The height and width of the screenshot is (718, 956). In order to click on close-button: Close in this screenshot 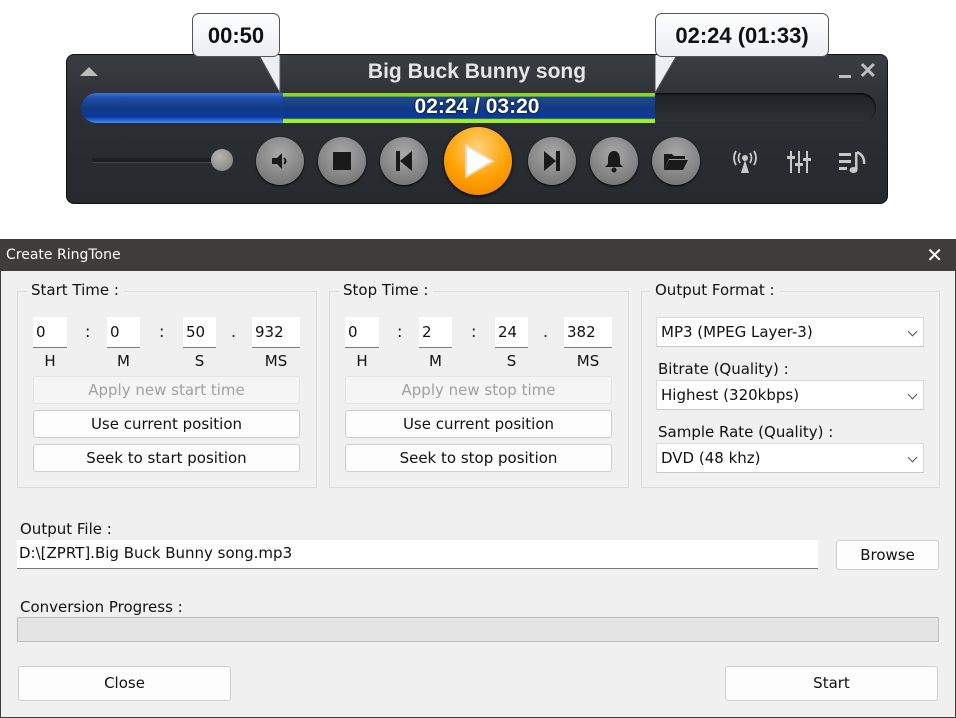, I will do `click(124, 683)`.